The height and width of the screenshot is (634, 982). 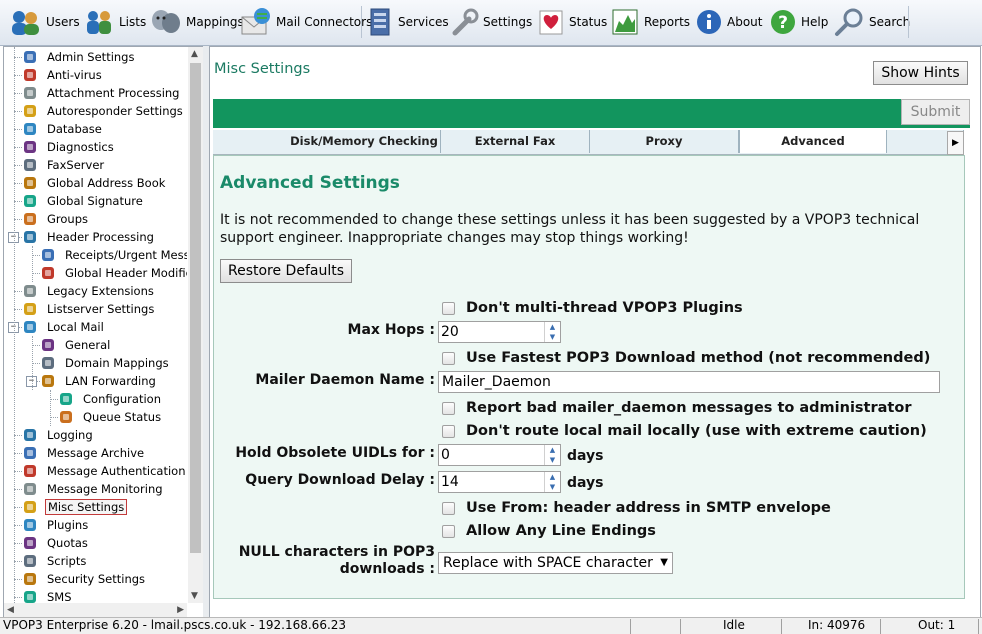 I want to click on tree-item: Message Archive, so click(x=84, y=453).